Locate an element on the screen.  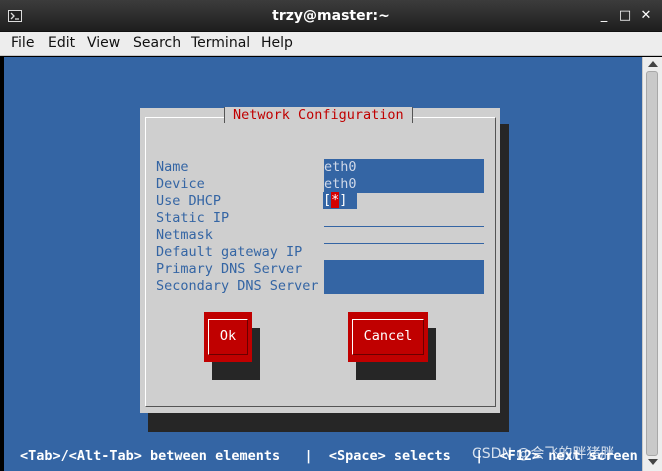
ok-button: Ok is located at coordinates (228, 337).